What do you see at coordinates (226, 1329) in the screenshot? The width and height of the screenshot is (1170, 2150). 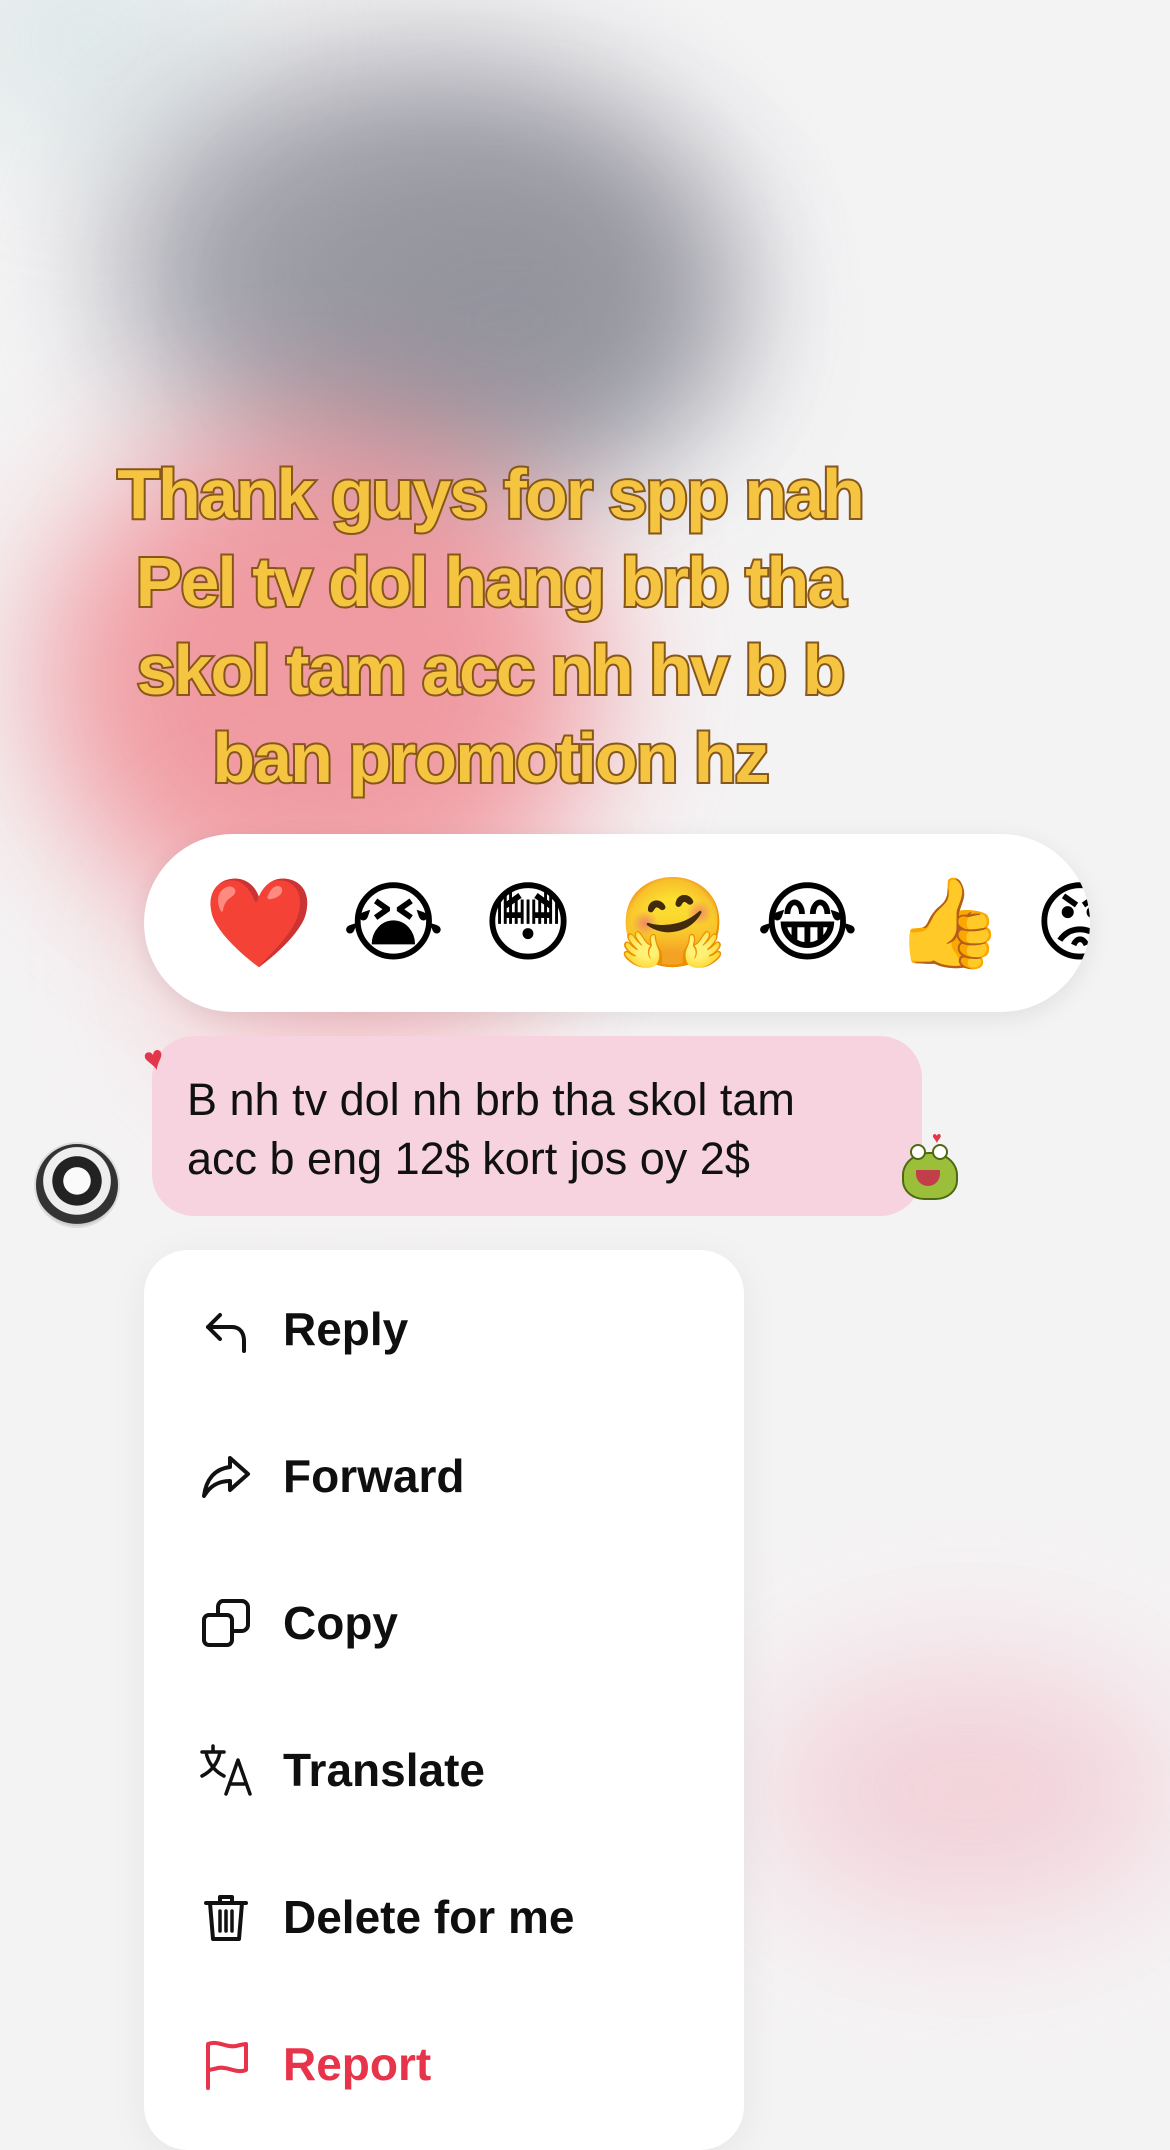 I see `reply-icon` at bounding box center [226, 1329].